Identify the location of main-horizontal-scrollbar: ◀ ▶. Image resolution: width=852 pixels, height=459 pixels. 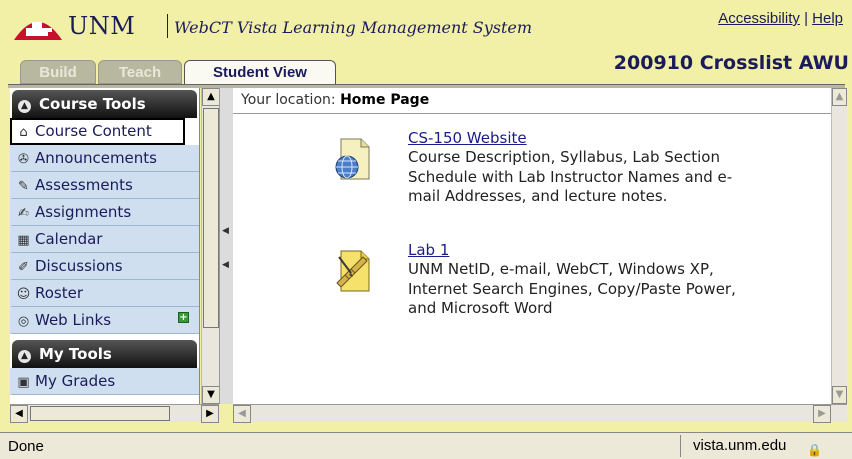
(540, 413).